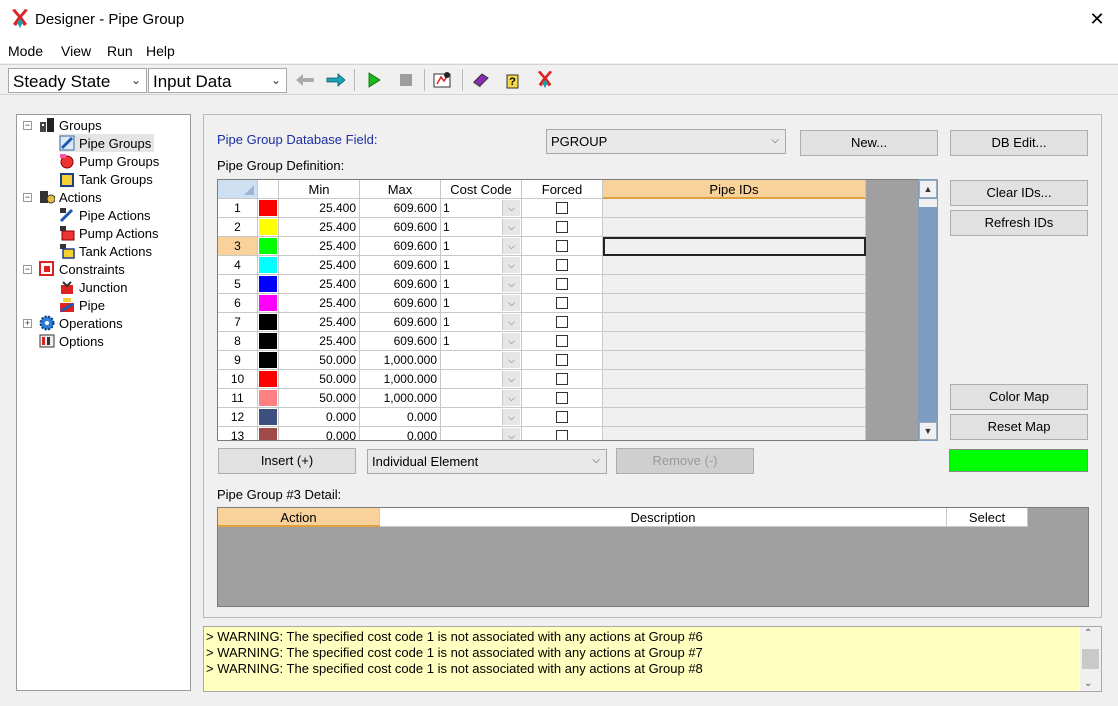 Image resolution: width=1118 pixels, height=706 pixels. Describe the element at coordinates (562, 189) in the screenshot. I see `column-header-forced: Forced` at that location.